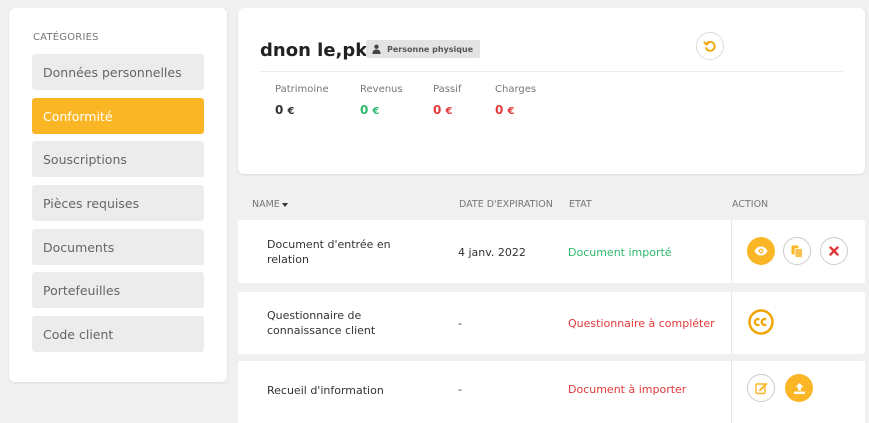  Describe the element at coordinates (118, 159) in the screenshot. I see `sidebar-item-souscriptions: Souscriptions` at that location.